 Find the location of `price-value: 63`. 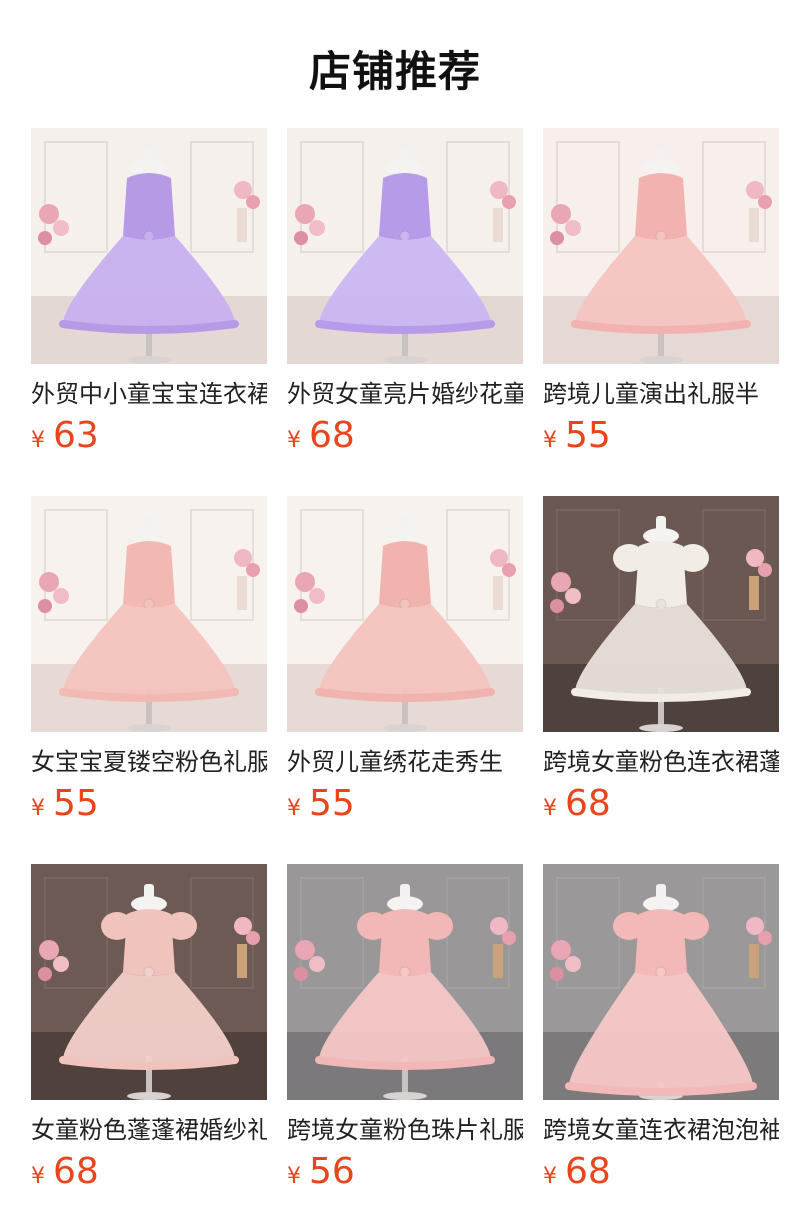

price-value: 63 is located at coordinates (76, 435).